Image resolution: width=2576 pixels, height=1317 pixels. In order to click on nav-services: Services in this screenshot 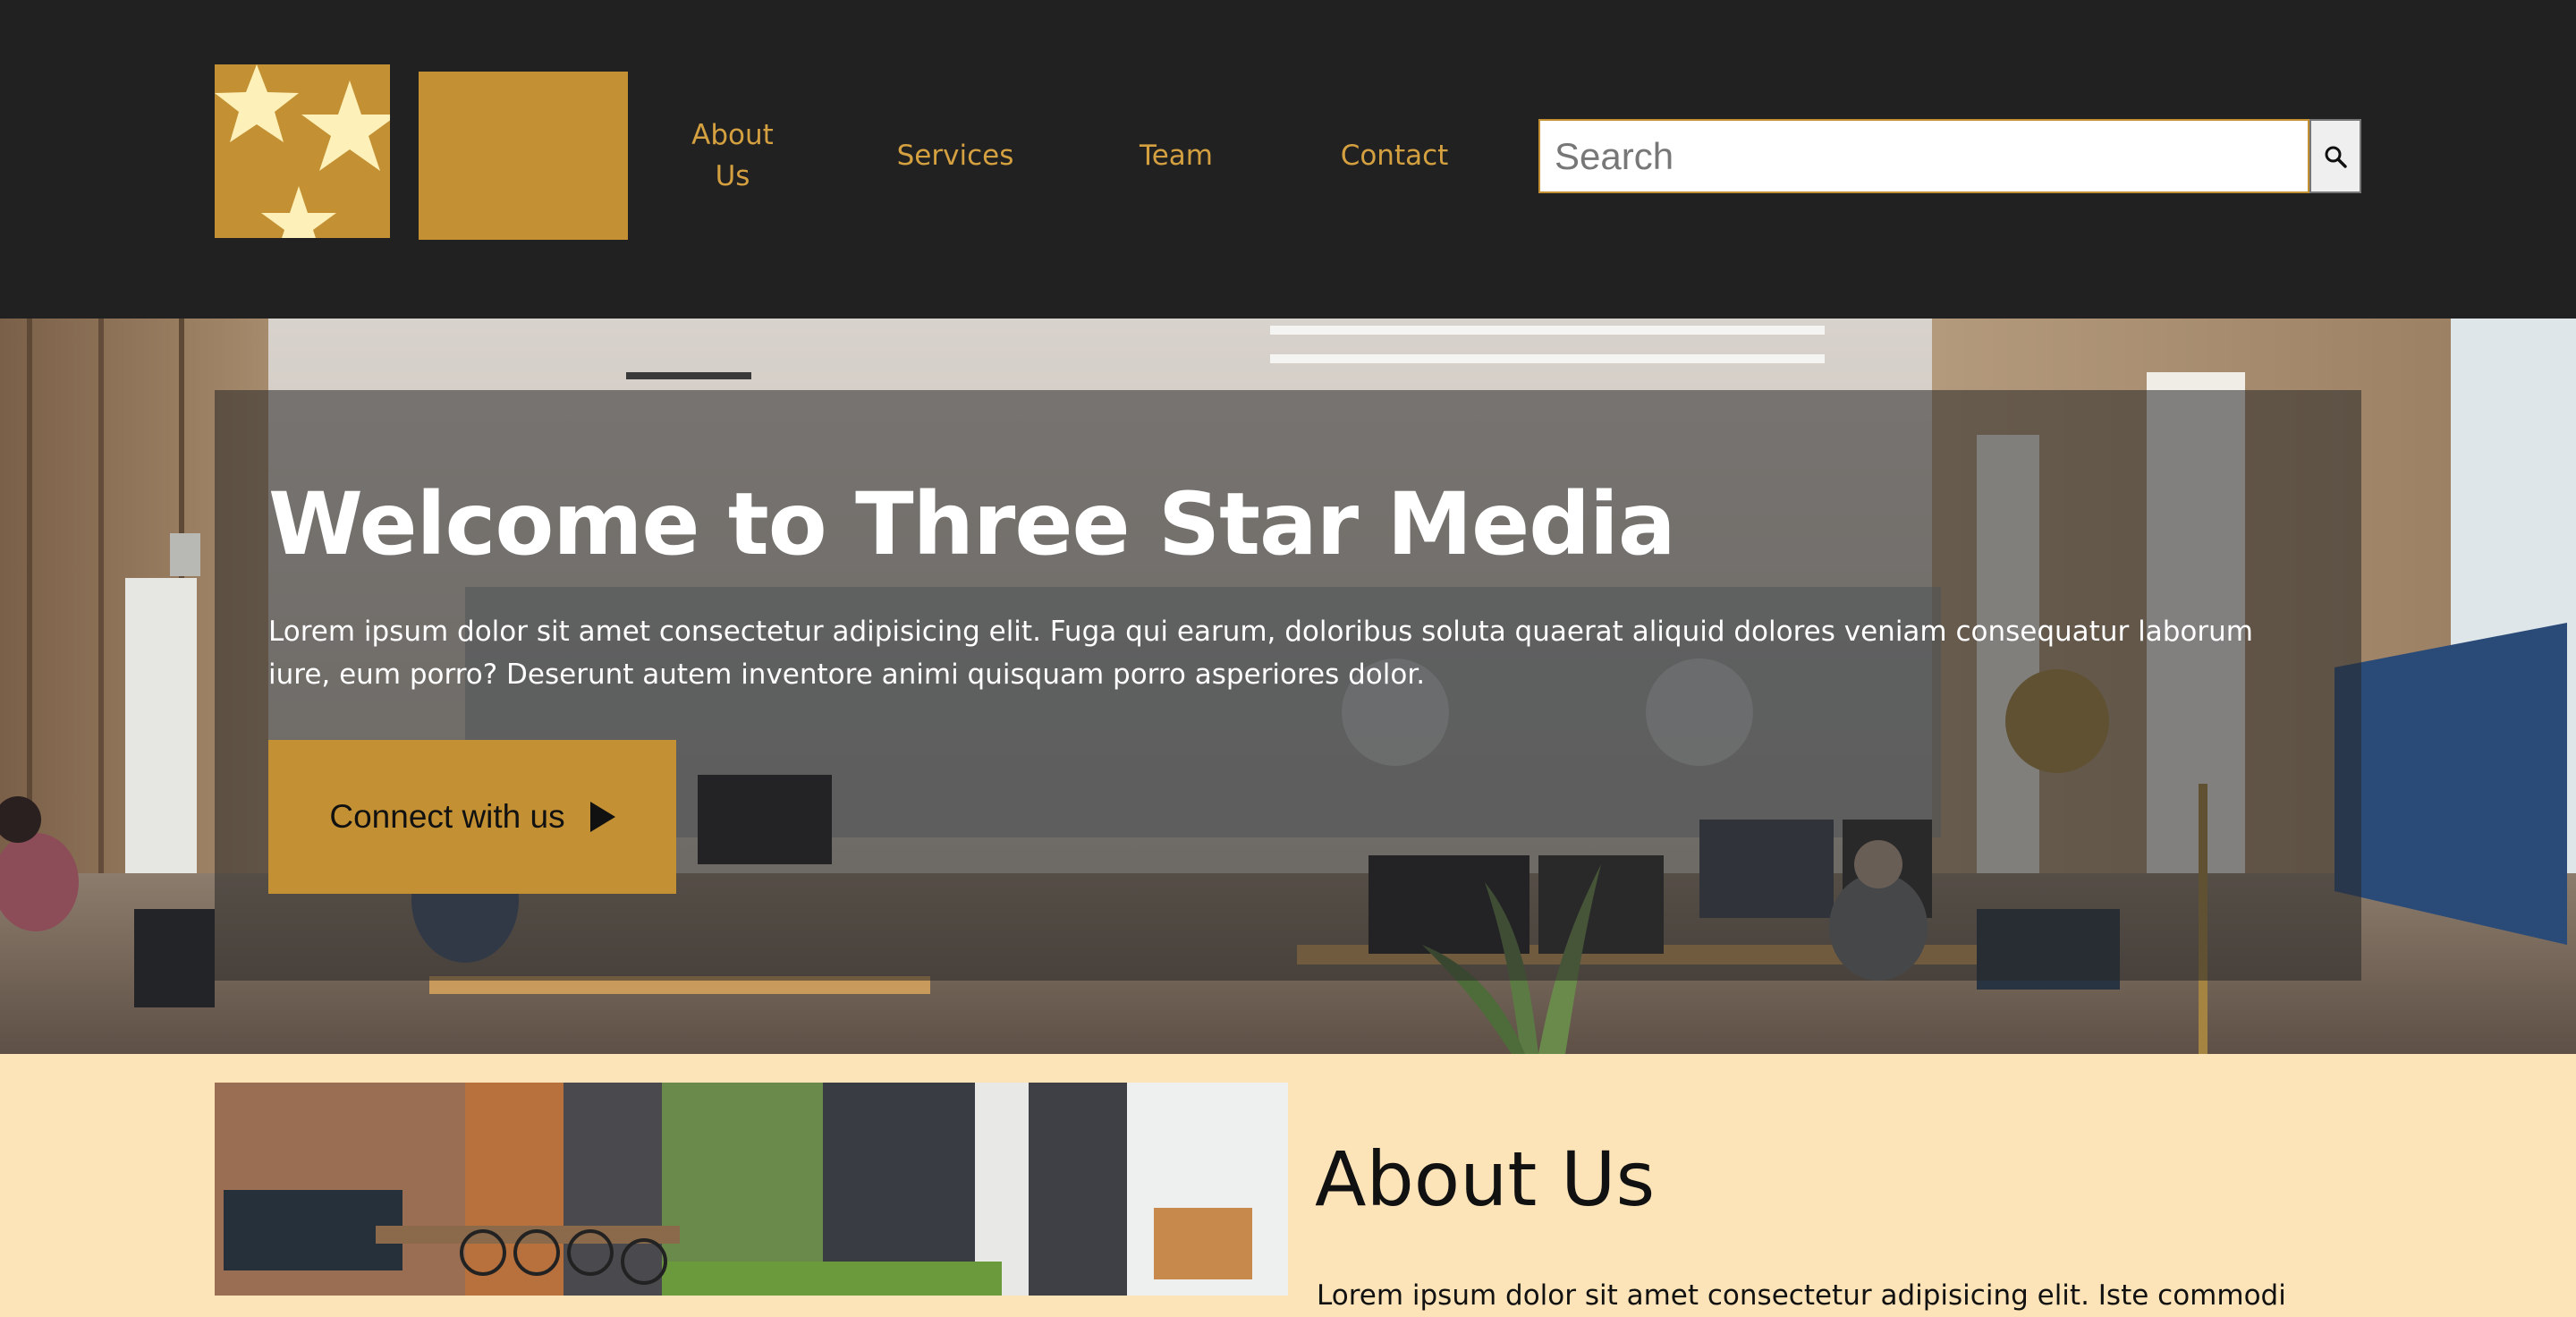, I will do `click(955, 155)`.